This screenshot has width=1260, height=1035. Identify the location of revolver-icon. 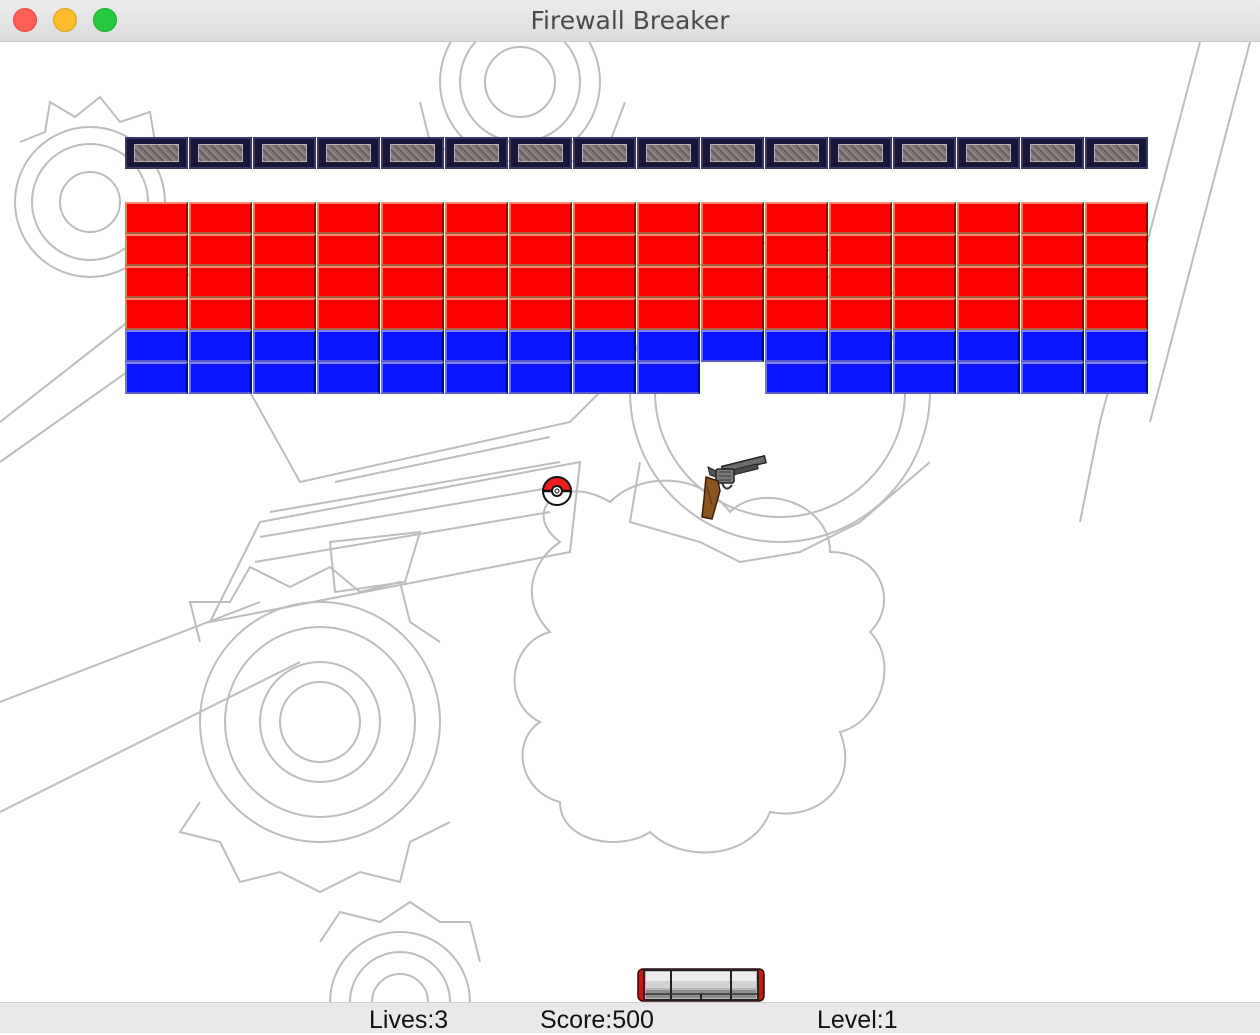
(734, 487).